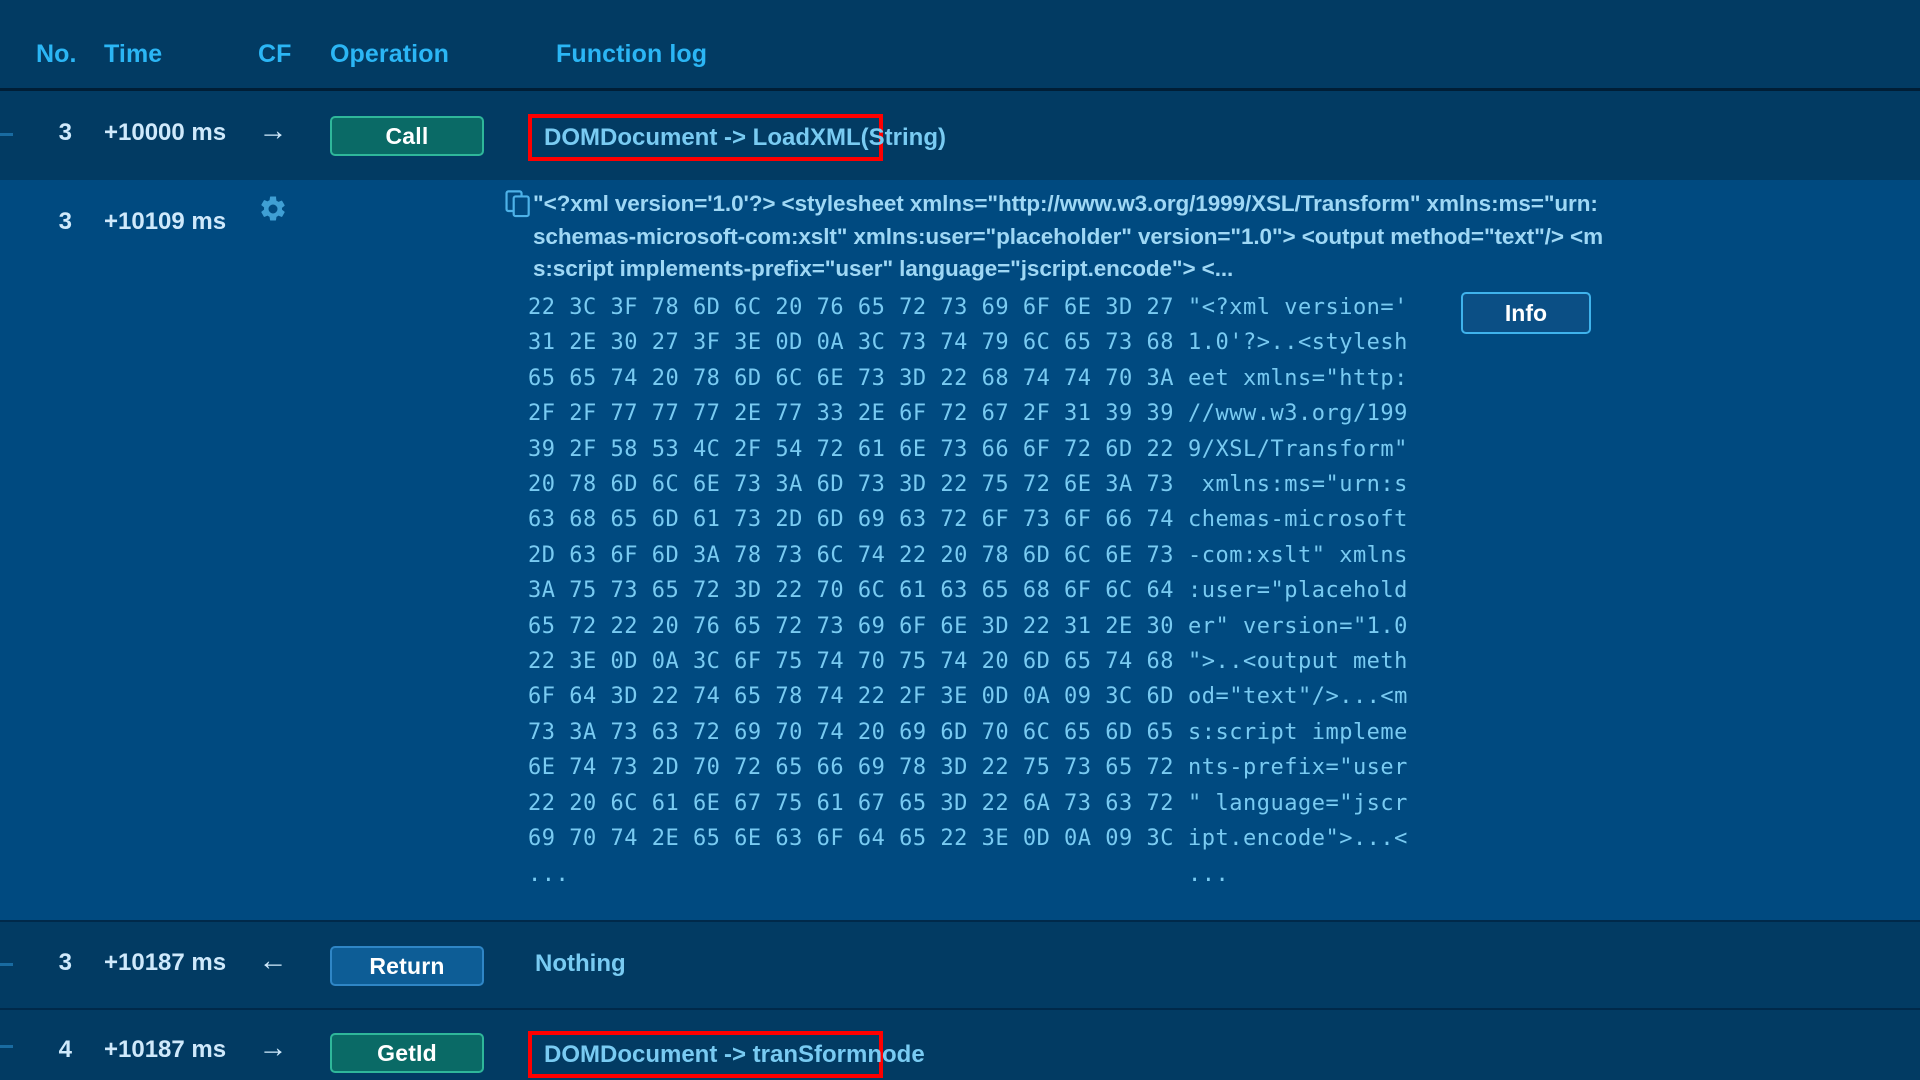  I want to click on column-header-time: Time, so click(133, 54).